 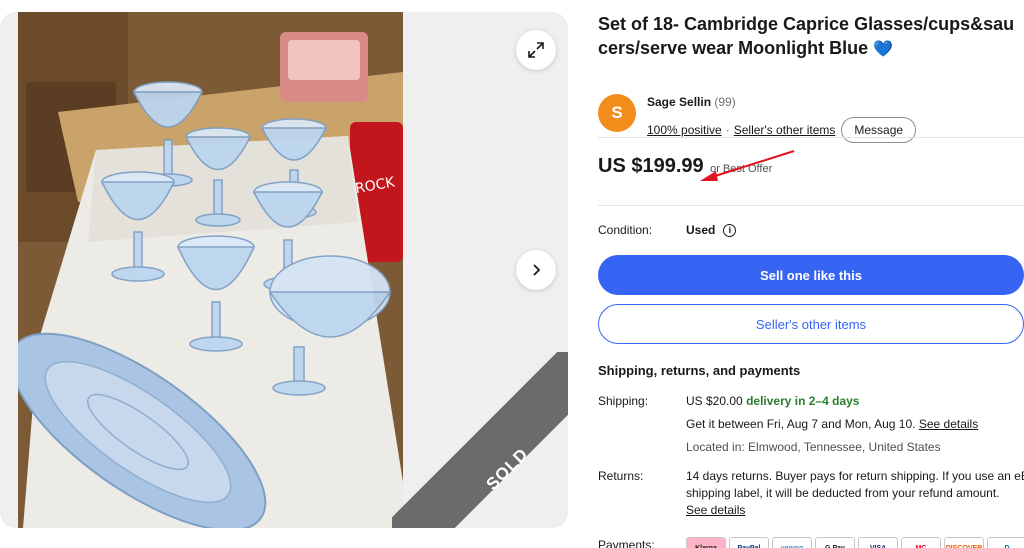 What do you see at coordinates (811, 324) in the screenshot?
I see `sellers-other-items-button: Seller's other items` at bounding box center [811, 324].